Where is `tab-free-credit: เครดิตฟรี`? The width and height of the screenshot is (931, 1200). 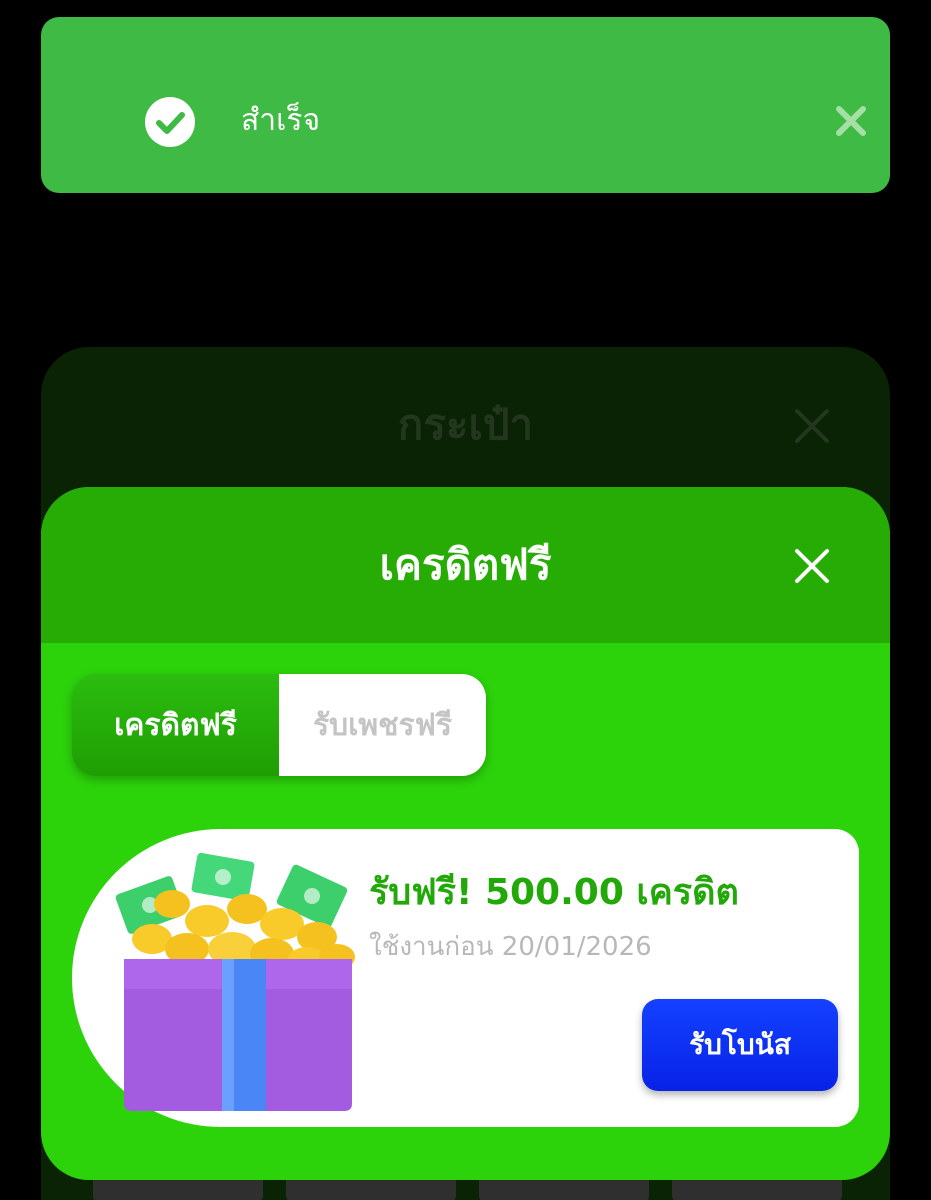 tab-free-credit: เครดิตฟรี is located at coordinates (175, 725).